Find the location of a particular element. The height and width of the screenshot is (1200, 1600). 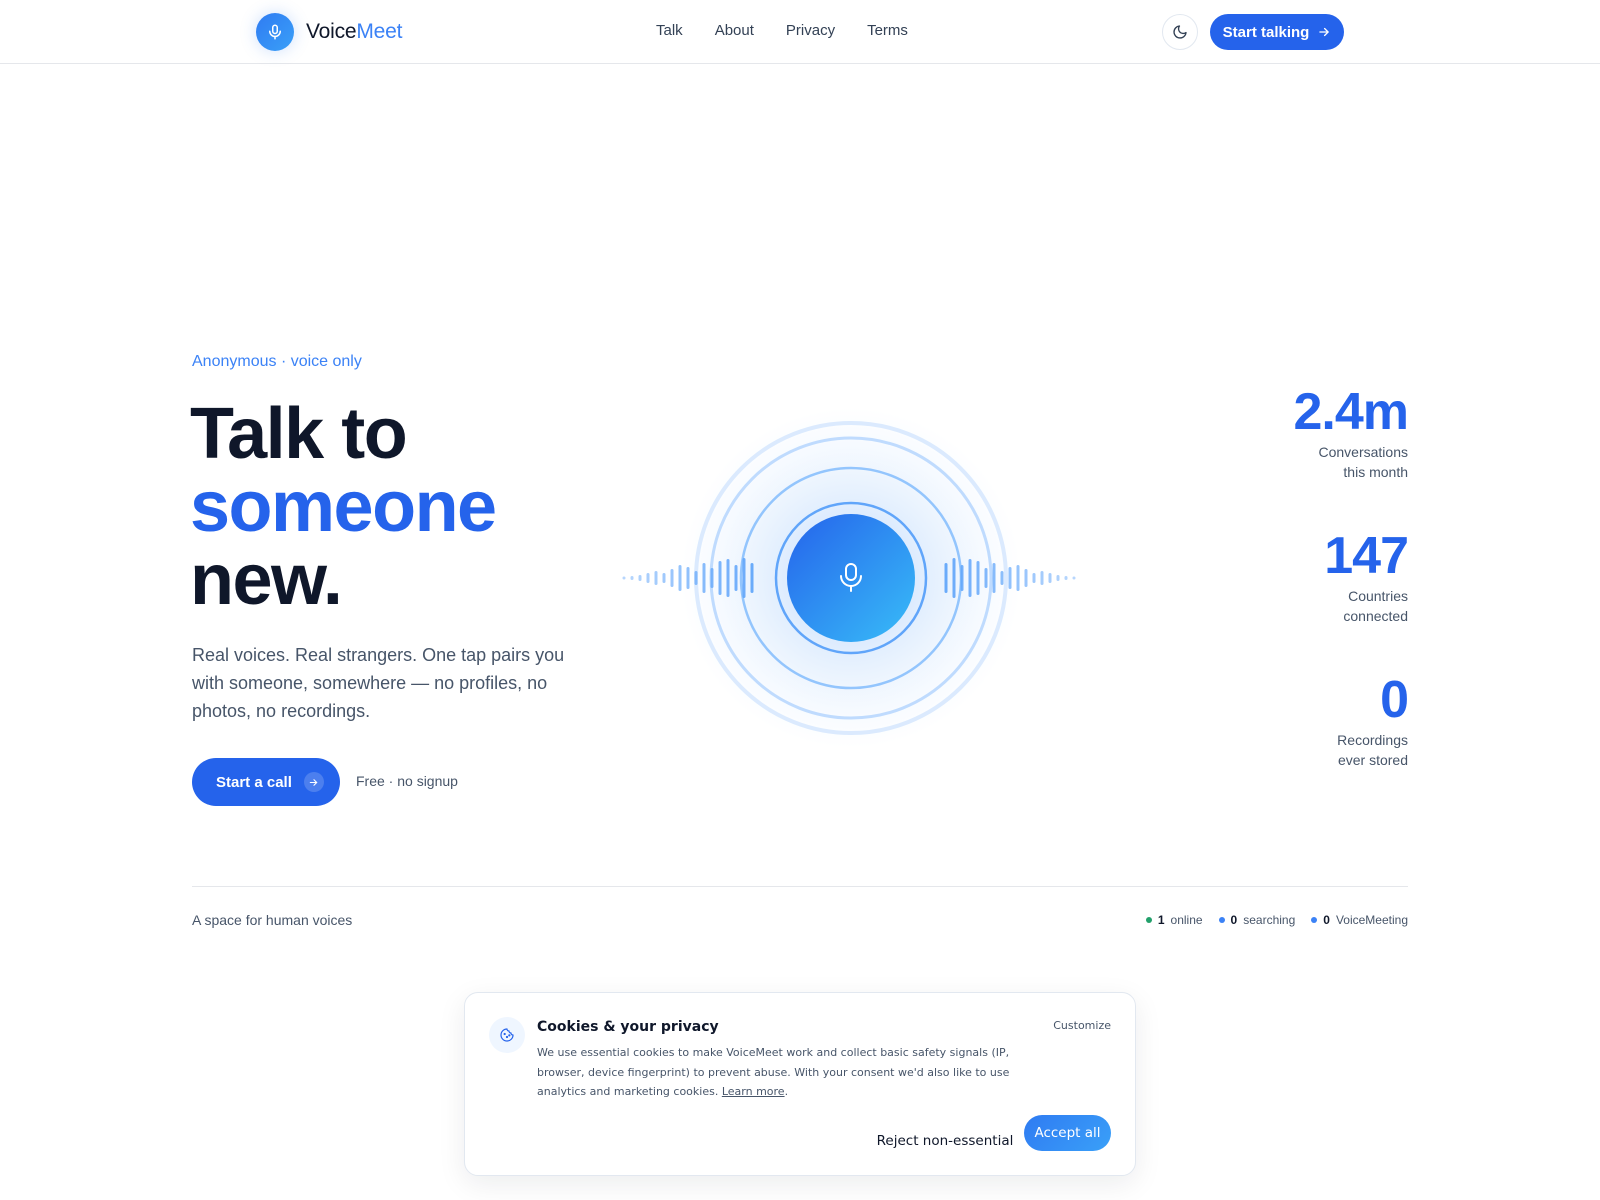

brand-name-accent: Meet is located at coordinates (379, 31).